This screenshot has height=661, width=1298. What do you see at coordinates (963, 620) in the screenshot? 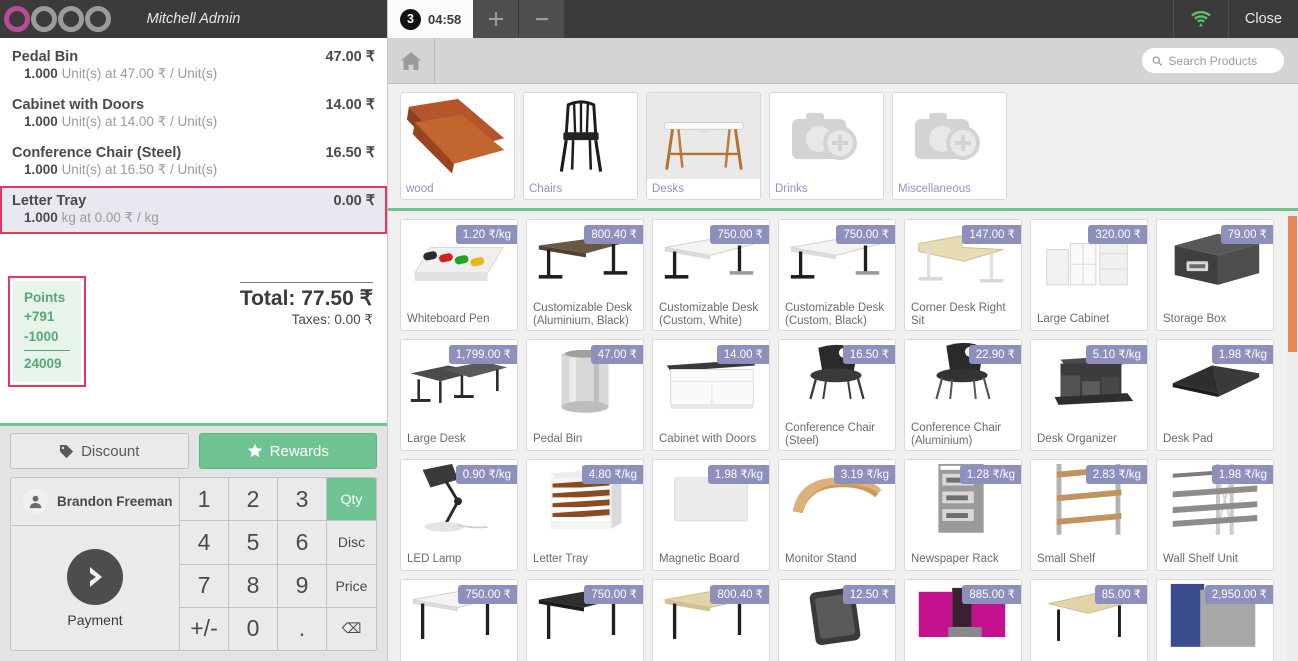
I see `product-card: 885.00 ₹` at bounding box center [963, 620].